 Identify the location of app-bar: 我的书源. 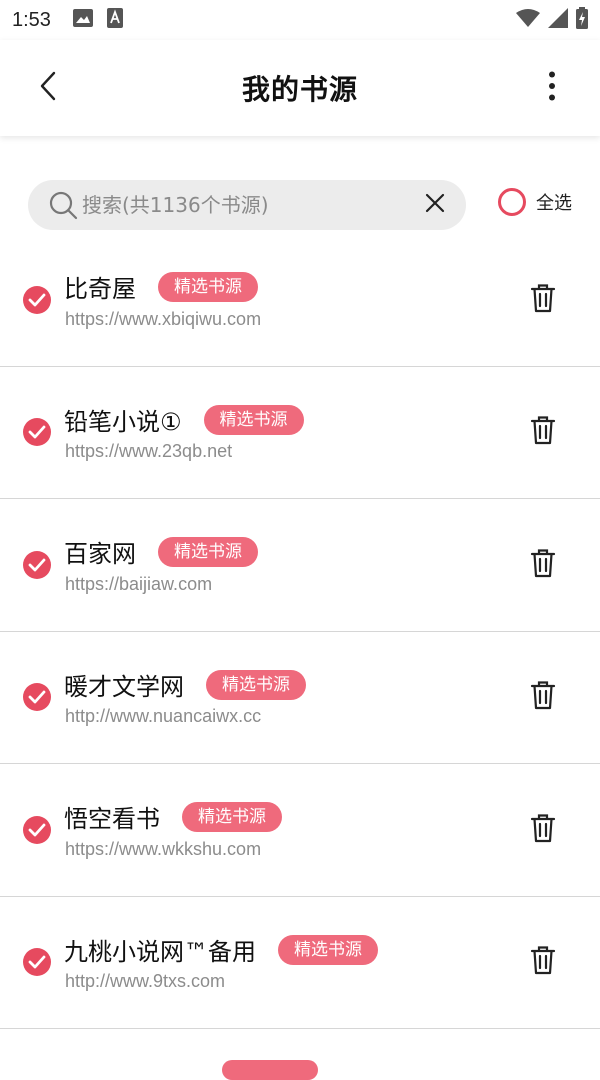
(300, 88).